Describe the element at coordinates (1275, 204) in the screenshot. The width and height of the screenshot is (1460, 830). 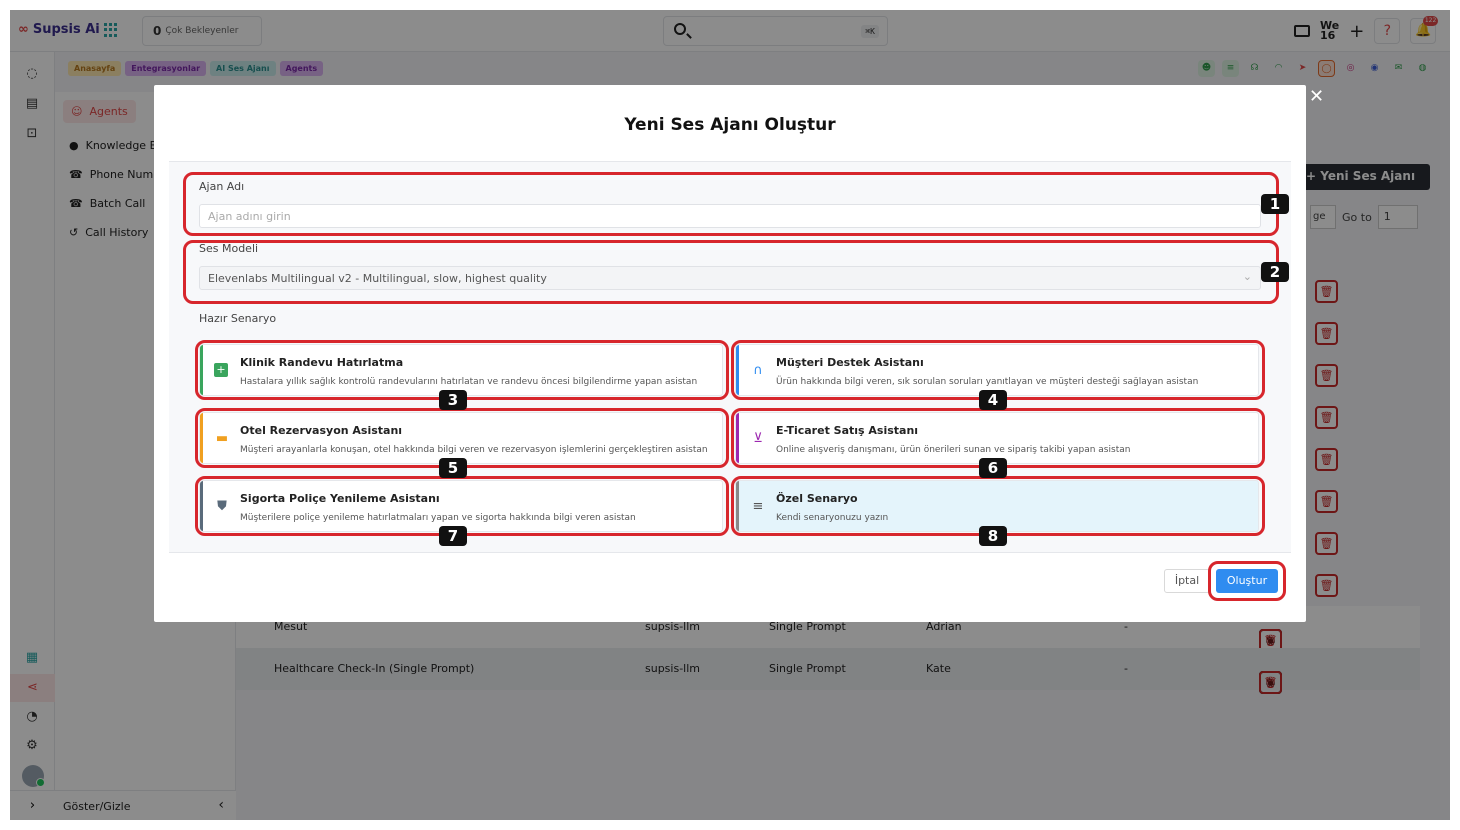
I see `annotation-number: 1` at that location.